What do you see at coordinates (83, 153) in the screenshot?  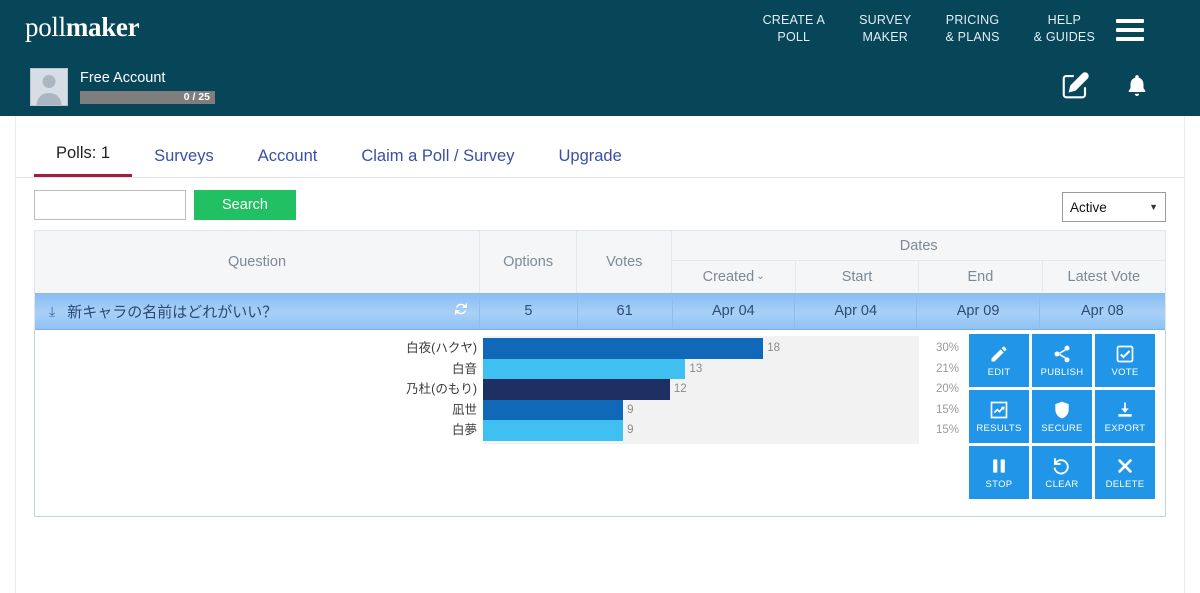 I see `tab-polls-label: Polls: 1` at bounding box center [83, 153].